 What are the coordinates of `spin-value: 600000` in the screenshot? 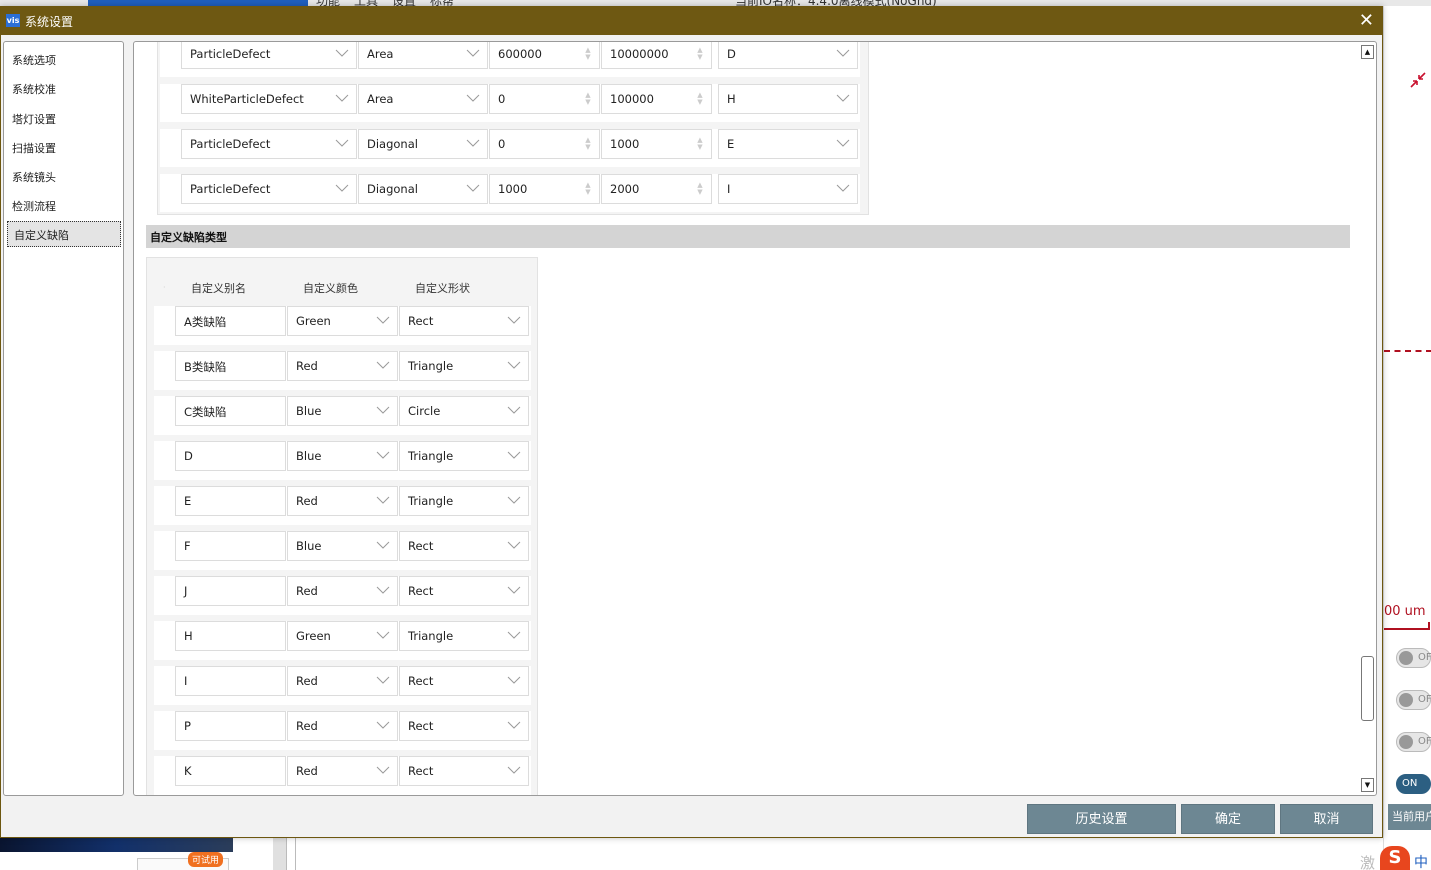 It's located at (520, 54).